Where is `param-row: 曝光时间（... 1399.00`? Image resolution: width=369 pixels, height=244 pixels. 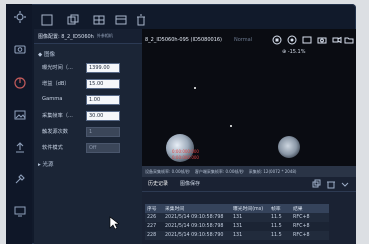
param-row: 曝光时间（... 1399.00 is located at coordinates (91, 68).